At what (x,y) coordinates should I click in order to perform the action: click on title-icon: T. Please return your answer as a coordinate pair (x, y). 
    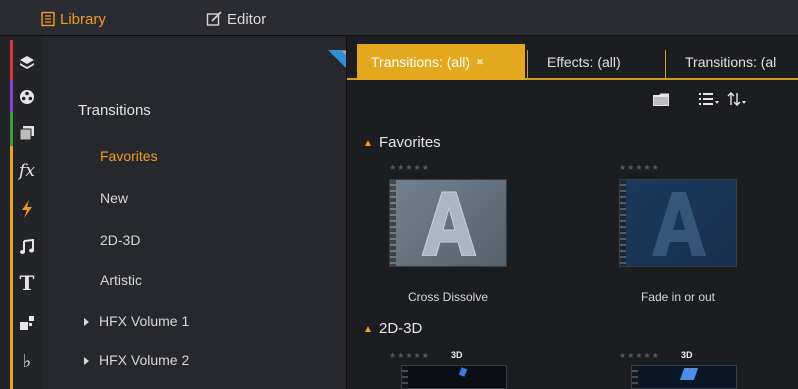
    Looking at the image, I should click on (27, 283).